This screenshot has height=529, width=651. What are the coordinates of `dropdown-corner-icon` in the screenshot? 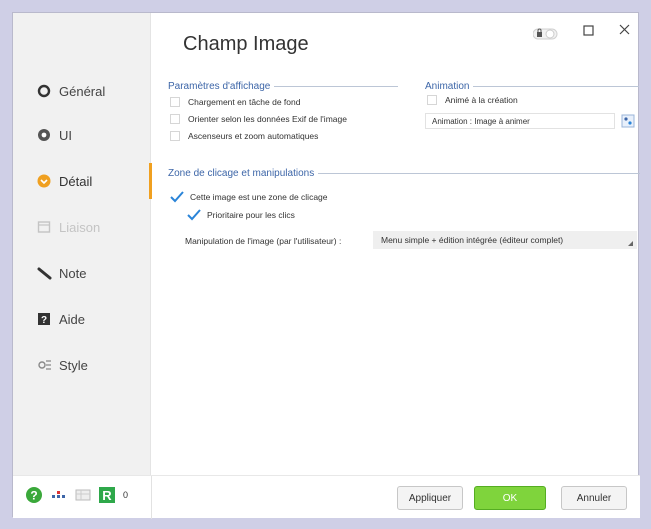 It's located at (630, 243).